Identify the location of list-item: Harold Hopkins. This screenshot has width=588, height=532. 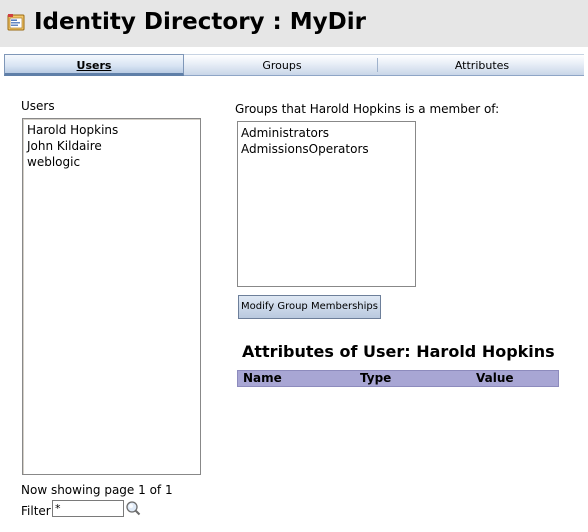
(113, 130).